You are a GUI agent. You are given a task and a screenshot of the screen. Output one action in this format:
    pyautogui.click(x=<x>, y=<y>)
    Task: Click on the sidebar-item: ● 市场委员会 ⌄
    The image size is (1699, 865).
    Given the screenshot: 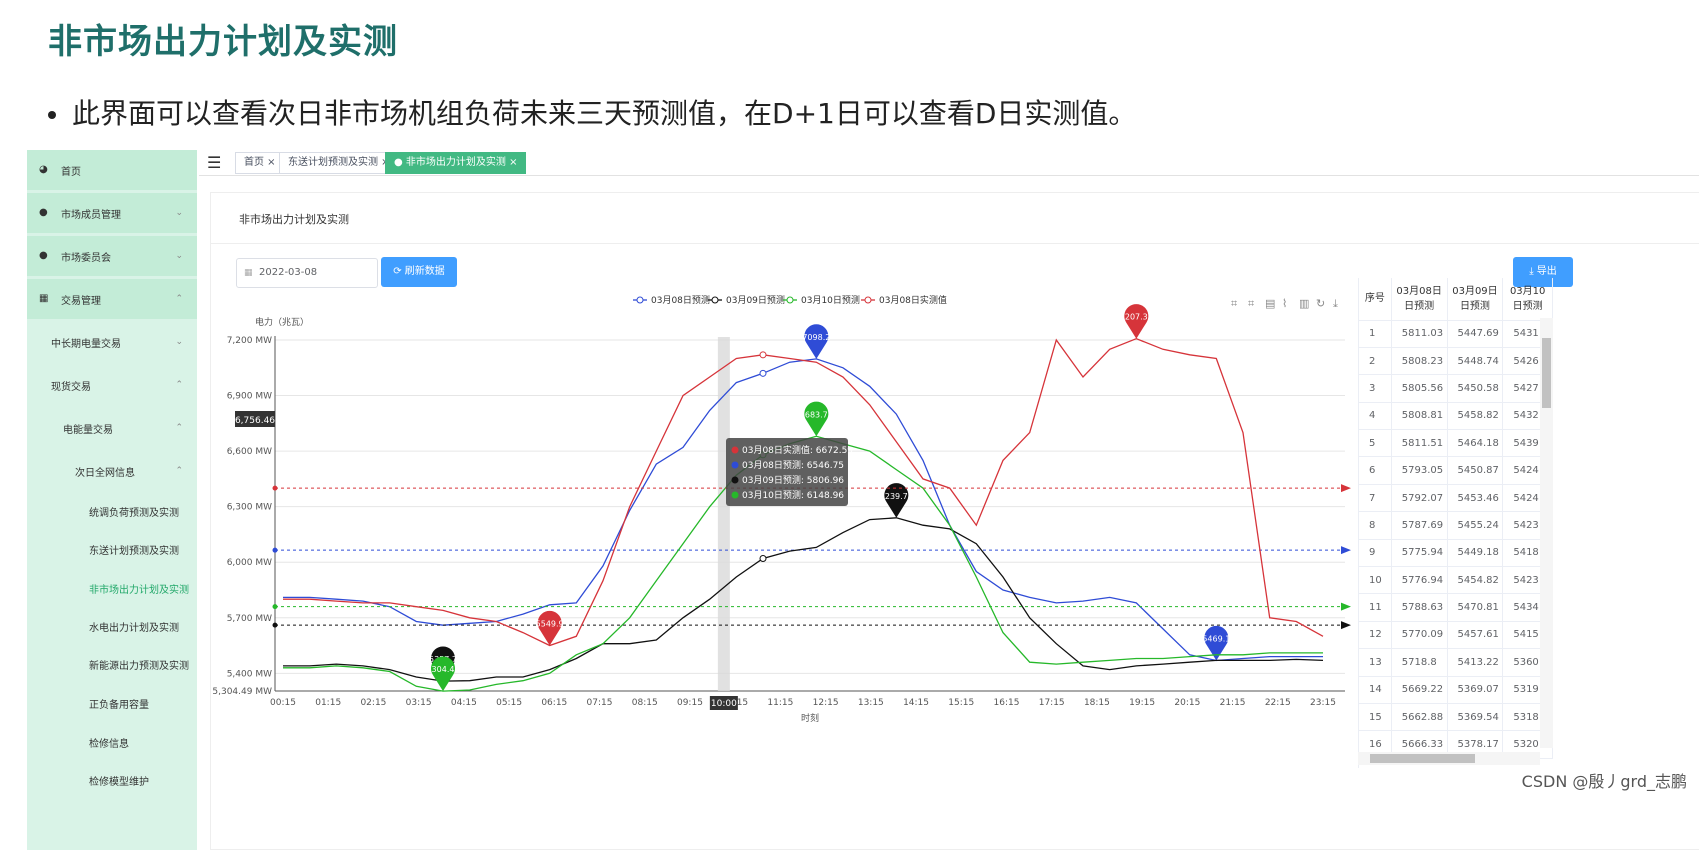 What is the action you would take?
    pyautogui.click(x=112, y=256)
    